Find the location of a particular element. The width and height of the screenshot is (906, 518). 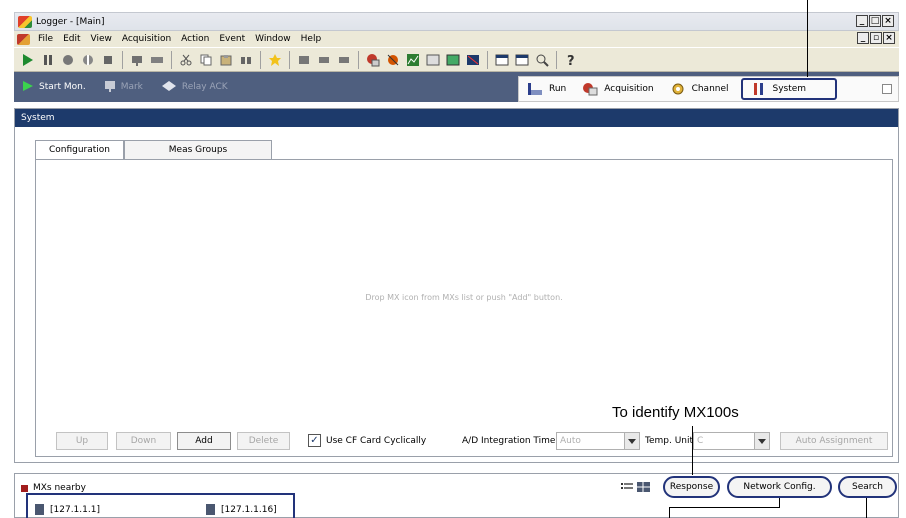

temp-unit-label: Temp. Unit is located at coordinates (669, 441).